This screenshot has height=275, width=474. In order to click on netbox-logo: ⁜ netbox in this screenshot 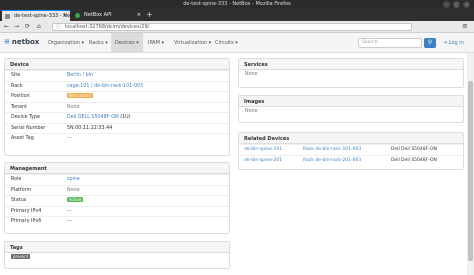, I will do `click(21, 42)`.